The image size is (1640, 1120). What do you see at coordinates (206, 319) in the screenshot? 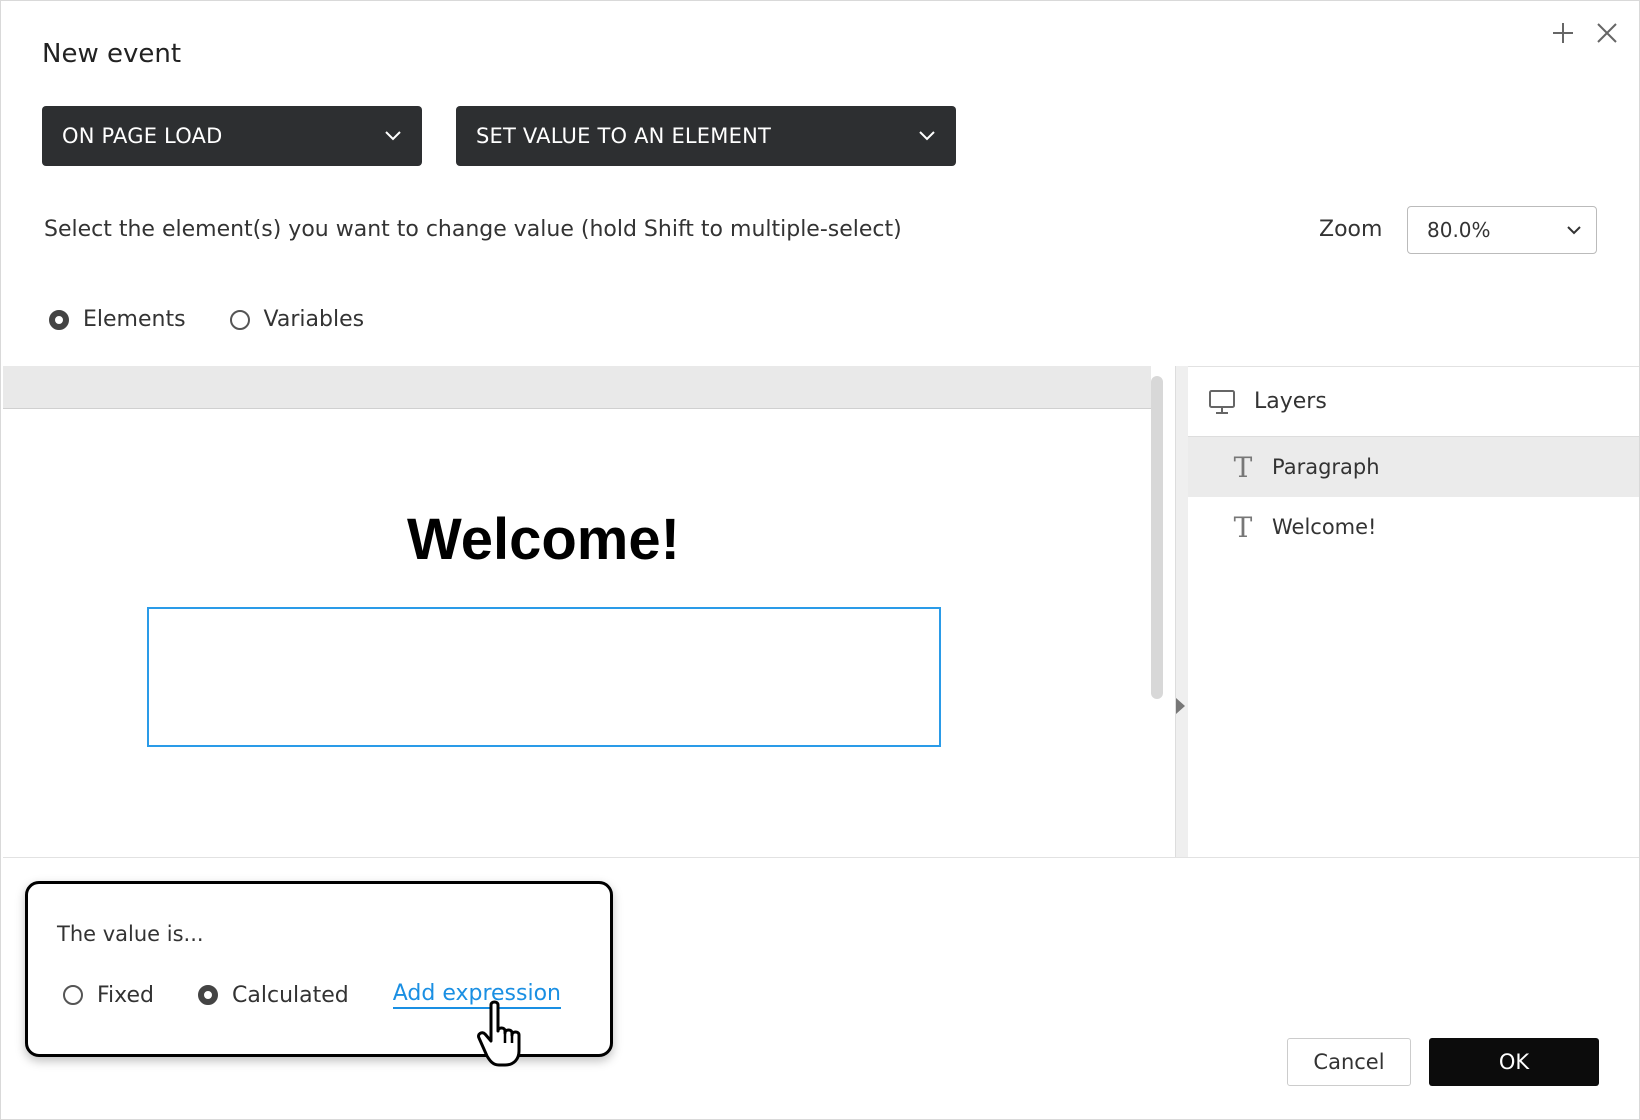
I see `target-type-radio-group: Elements Variables` at bounding box center [206, 319].